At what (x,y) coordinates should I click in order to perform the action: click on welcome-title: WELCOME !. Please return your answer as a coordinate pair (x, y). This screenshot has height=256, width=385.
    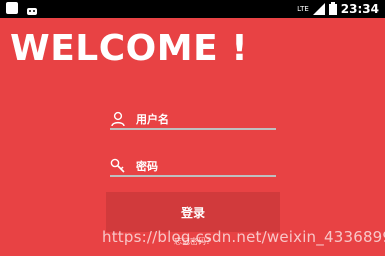
    Looking at the image, I should click on (129, 48).